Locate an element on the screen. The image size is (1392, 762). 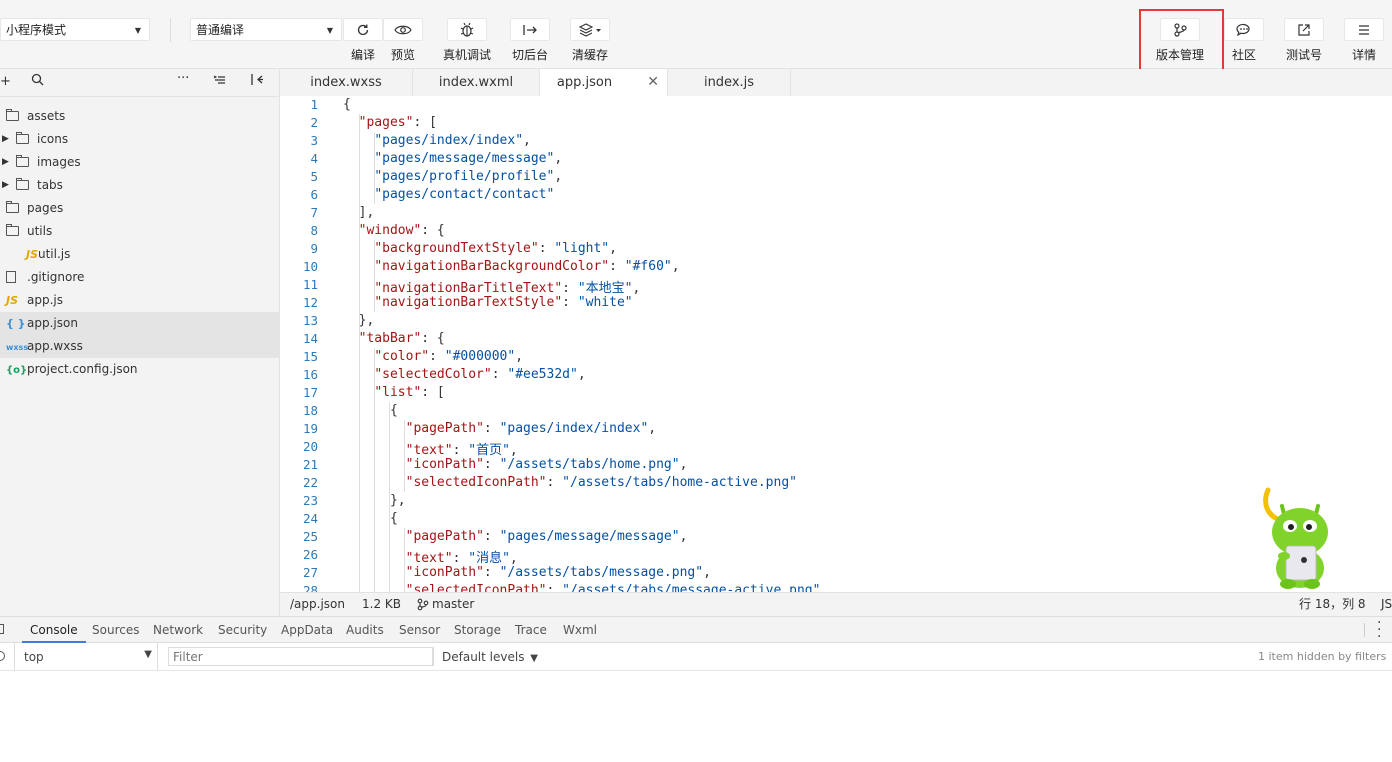
preview-button: 预览 is located at coordinates (403, 40).